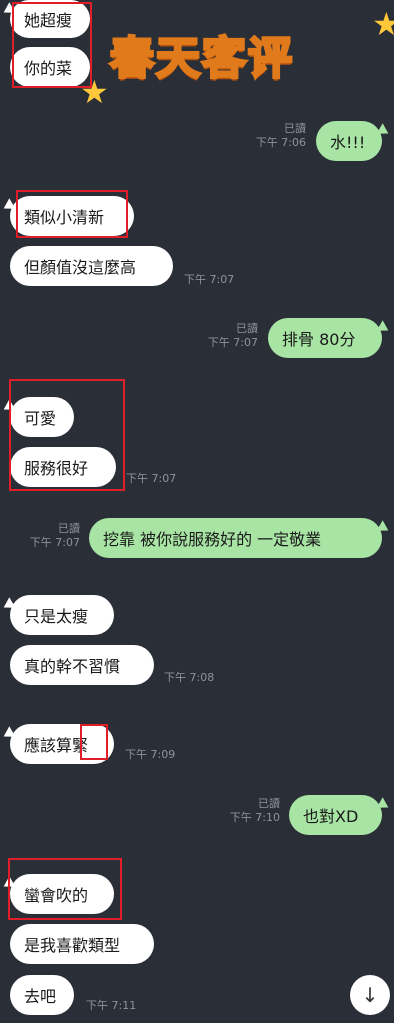  I want to click on message-meta: 下午 7:08, so click(189, 678).